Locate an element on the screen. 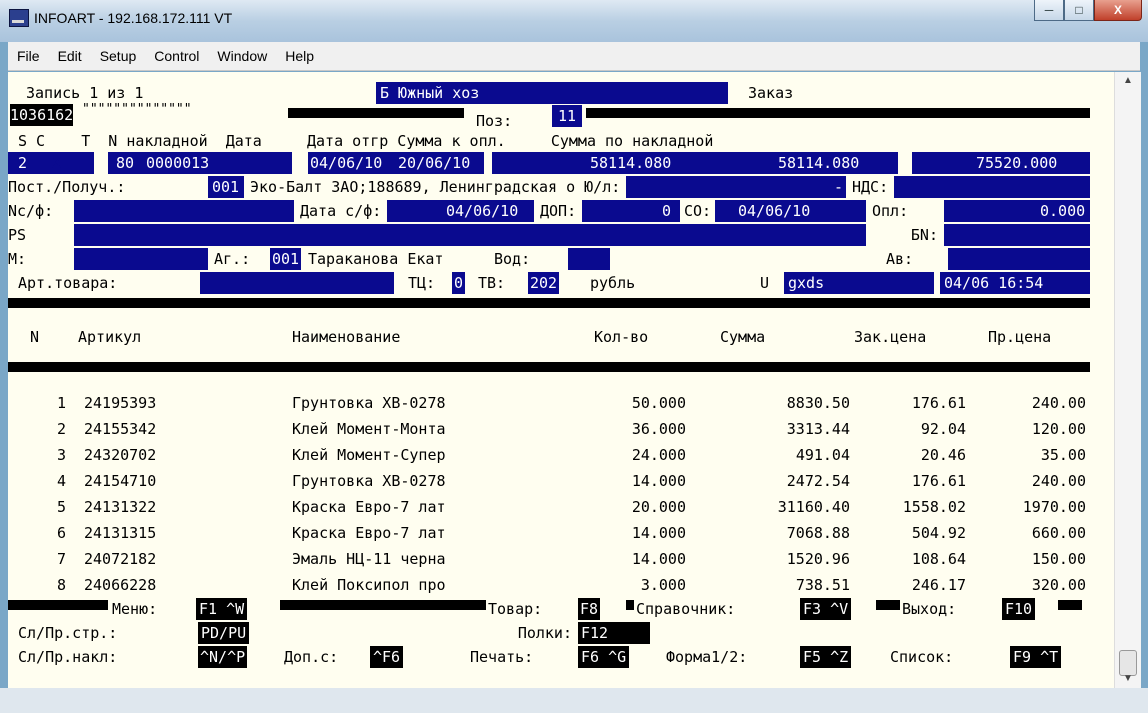 This screenshot has width=1148, height=713. invoice-nav-key: ^N/^P is located at coordinates (223, 657).